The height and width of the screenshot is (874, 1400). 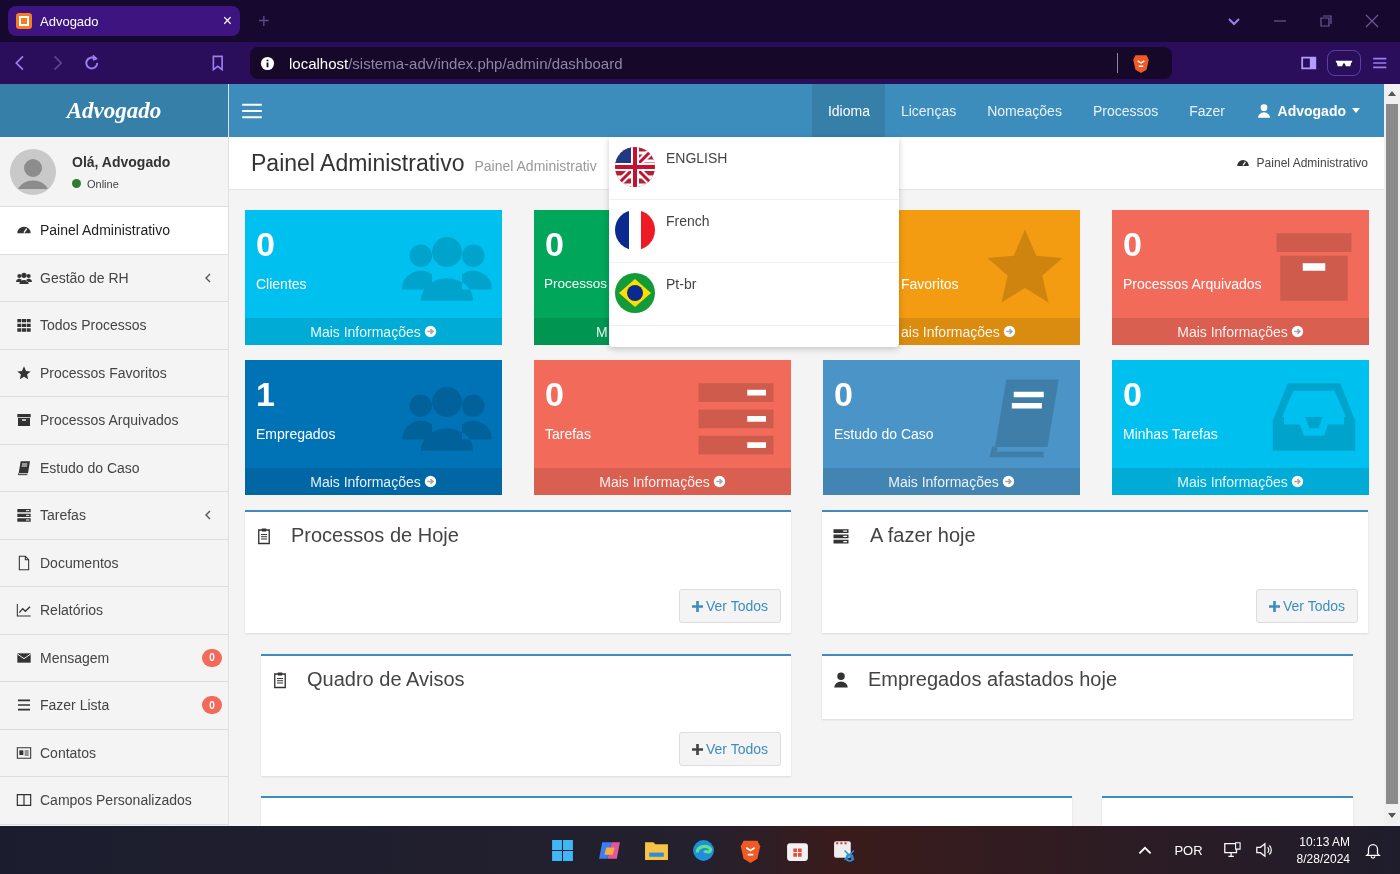 What do you see at coordinates (1263, 850) in the screenshot?
I see `speaker-icon` at bounding box center [1263, 850].